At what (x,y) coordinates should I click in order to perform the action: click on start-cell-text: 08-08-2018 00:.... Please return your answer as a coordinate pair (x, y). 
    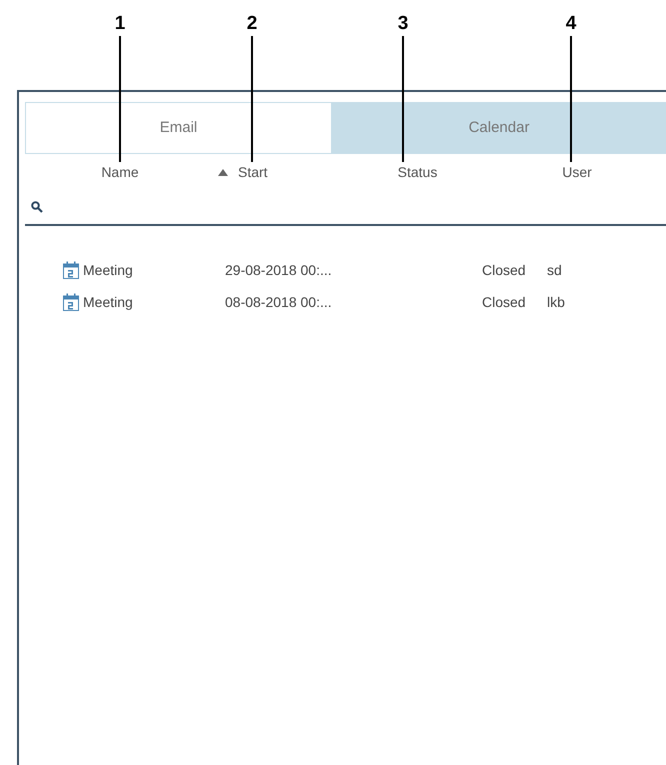
    Looking at the image, I should click on (279, 302).